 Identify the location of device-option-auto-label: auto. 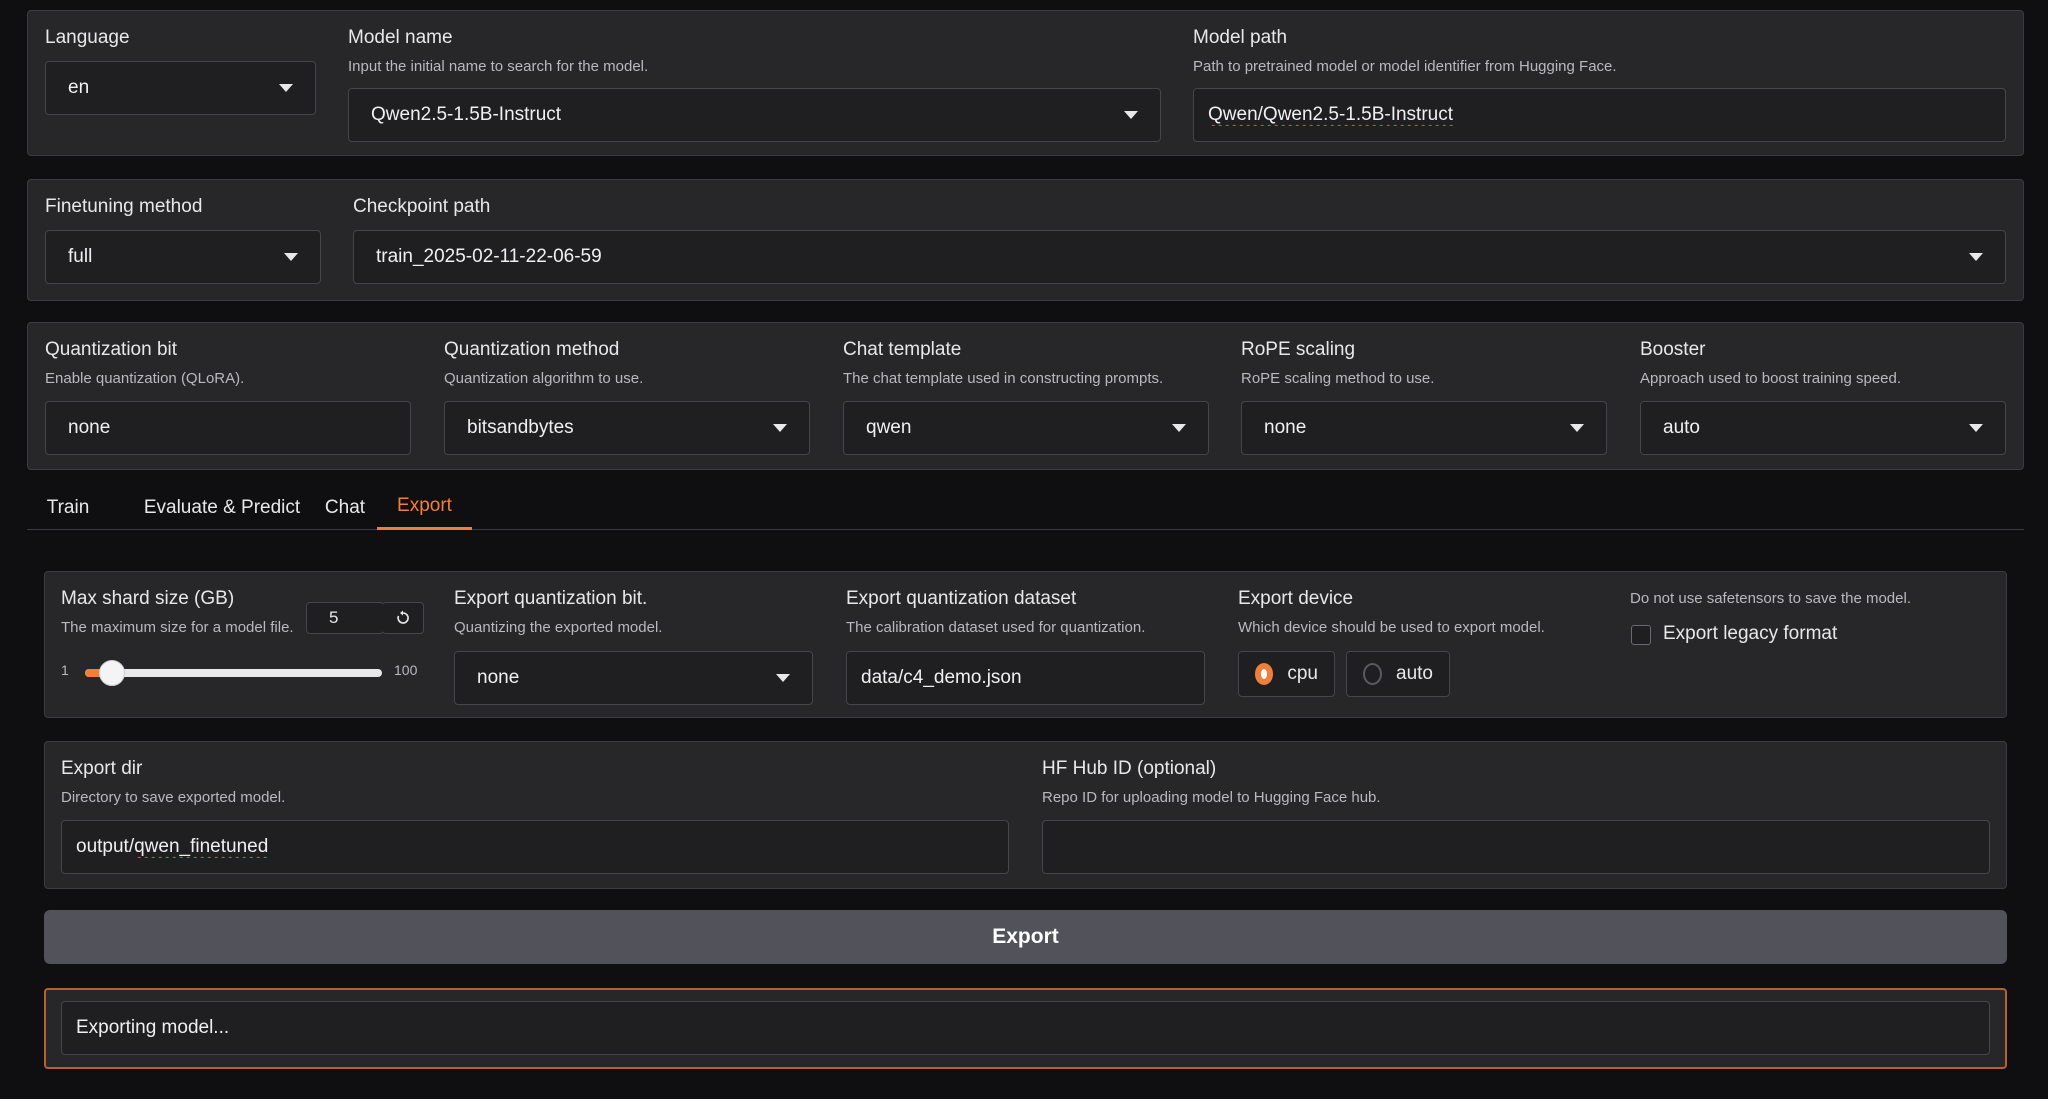
(1414, 673).